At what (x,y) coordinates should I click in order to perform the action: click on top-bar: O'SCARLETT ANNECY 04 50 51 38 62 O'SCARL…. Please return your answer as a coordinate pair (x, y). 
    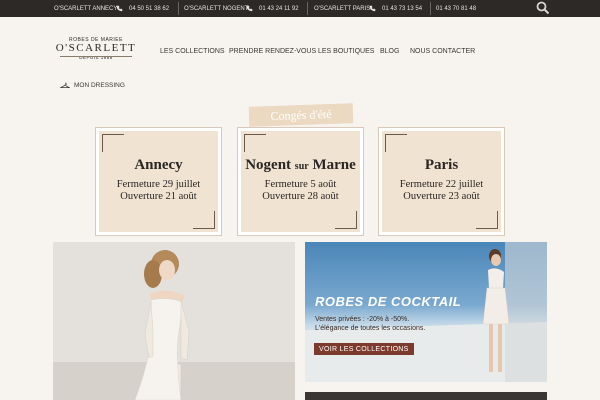
    Looking at the image, I should click on (300, 8).